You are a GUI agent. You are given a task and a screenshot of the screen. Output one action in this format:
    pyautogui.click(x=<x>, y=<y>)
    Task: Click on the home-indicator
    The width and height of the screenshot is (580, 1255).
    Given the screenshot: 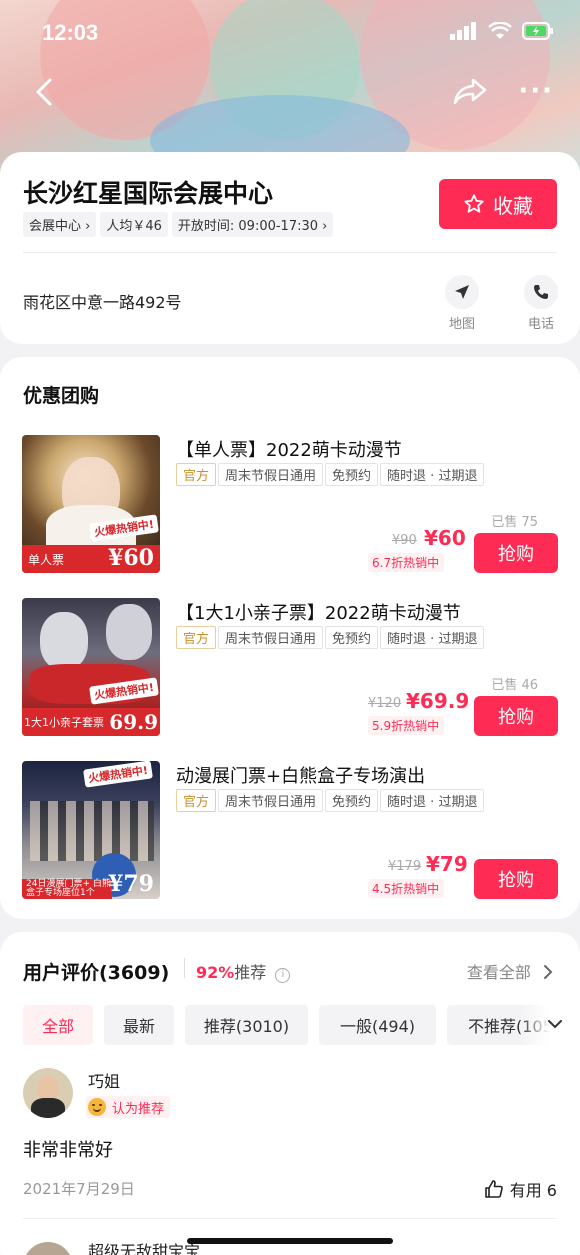 What is the action you would take?
    pyautogui.click(x=290, y=1241)
    